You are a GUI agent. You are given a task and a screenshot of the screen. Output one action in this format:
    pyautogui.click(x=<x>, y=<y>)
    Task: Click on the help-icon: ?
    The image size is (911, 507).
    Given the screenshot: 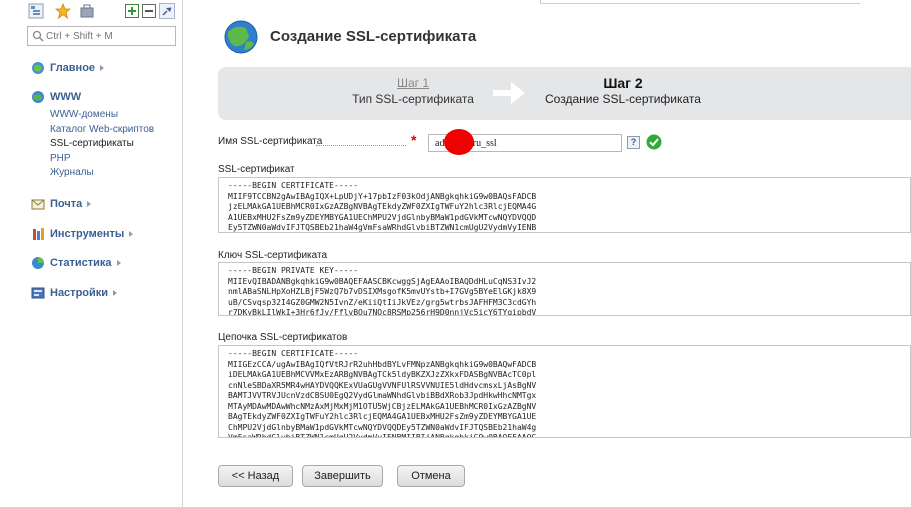 What is the action you would take?
    pyautogui.click(x=633, y=142)
    